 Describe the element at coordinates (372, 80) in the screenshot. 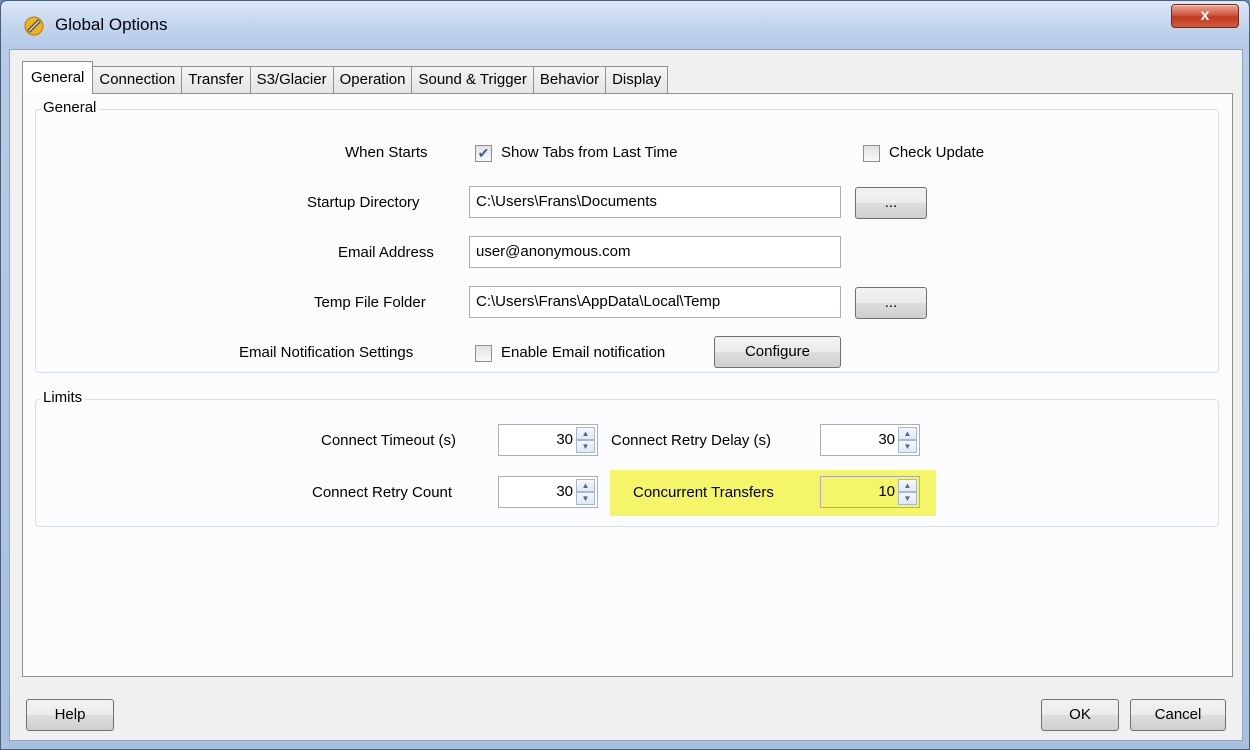

I see `tab-operation: Operation` at that location.